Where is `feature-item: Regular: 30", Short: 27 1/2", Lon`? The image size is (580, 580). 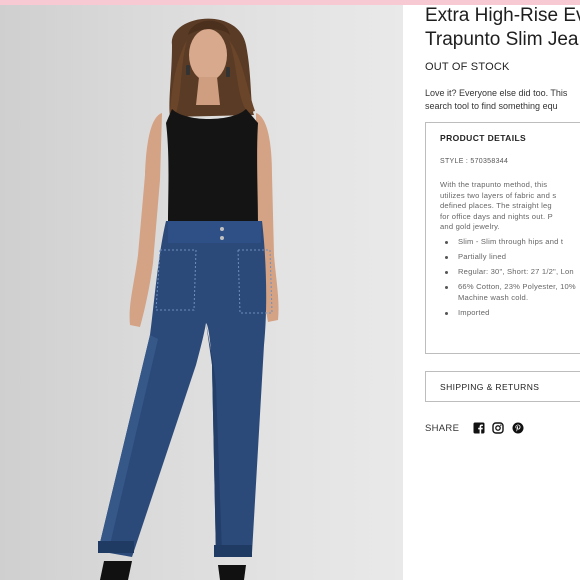
feature-item: Regular: 30", Short: 27 1/2", Lon is located at coordinates (512, 272).